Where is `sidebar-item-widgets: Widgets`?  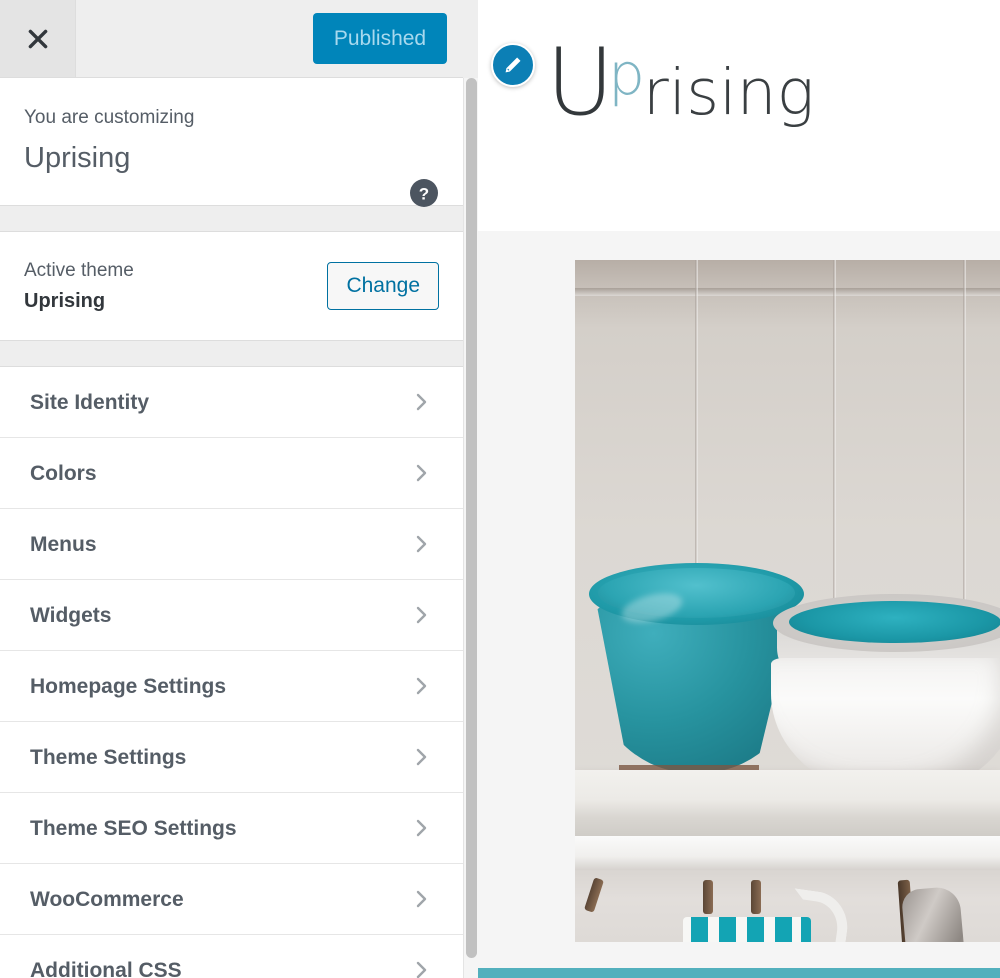
sidebar-item-widgets: Widgets is located at coordinates (231, 616).